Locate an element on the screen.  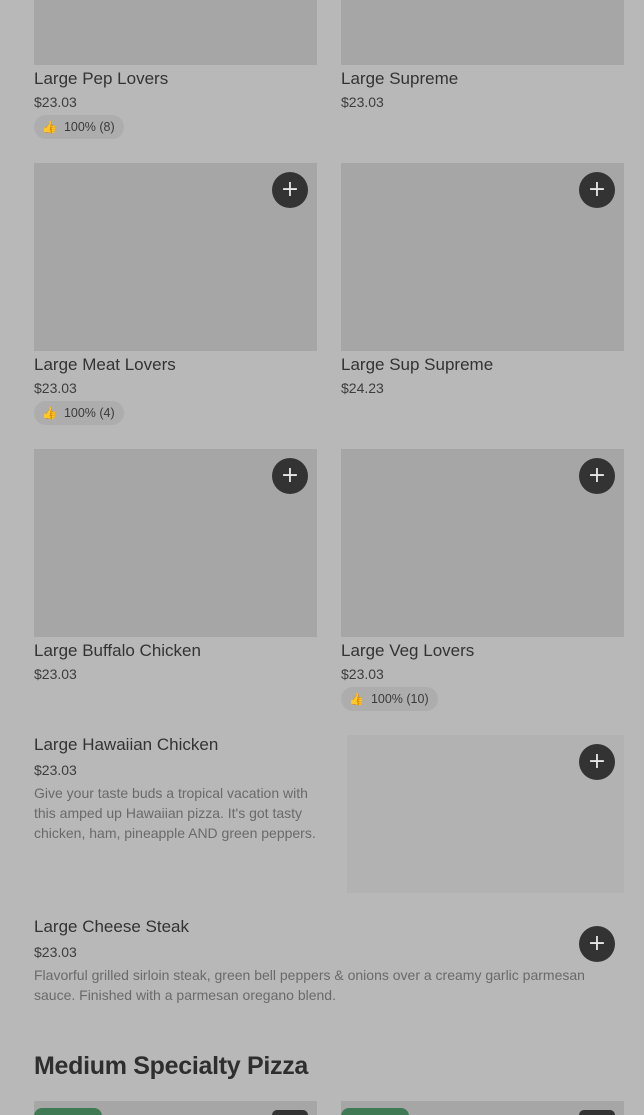
rating-badge: 👍 100% (10) is located at coordinates (389, 699).